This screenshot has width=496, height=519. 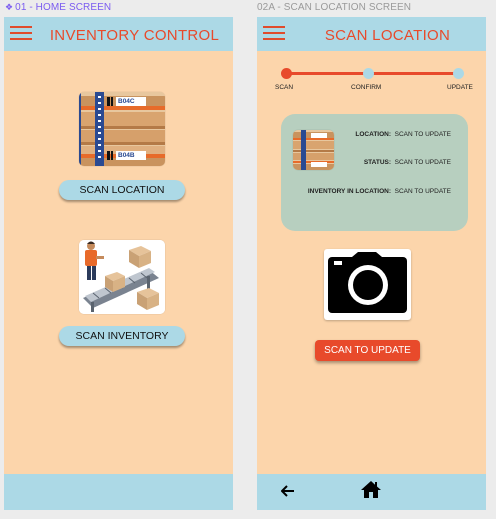 I want to click on camera-button, so click(x=367, y=284).